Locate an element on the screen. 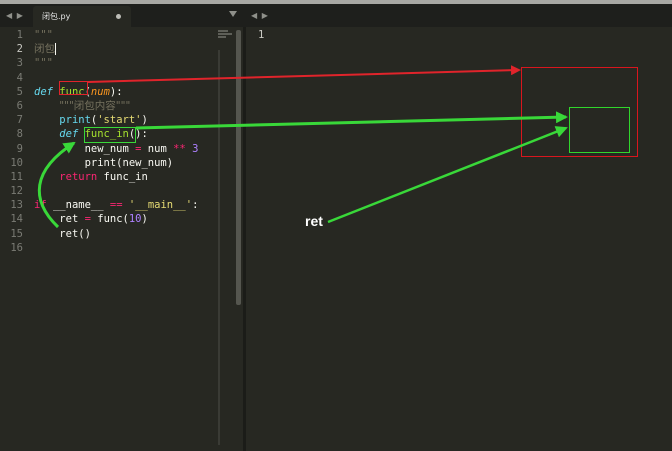 The width and height of the screenshot is (672, 451). line-number: 14 is located at coordinates (16, 219).